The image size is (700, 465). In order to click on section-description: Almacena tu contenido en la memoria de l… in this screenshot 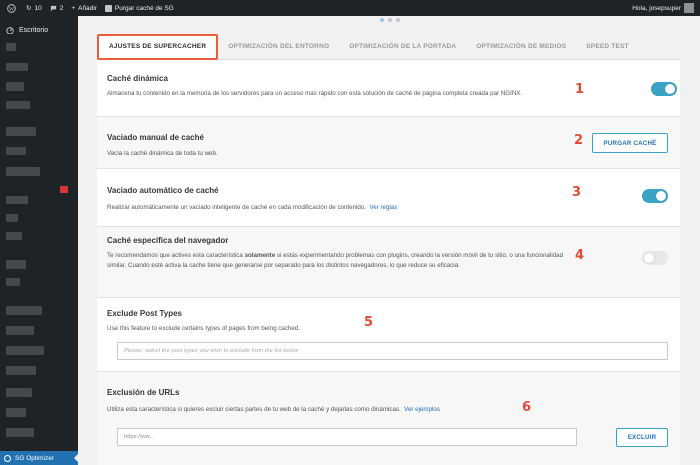, I will do `click(315, 93)`.